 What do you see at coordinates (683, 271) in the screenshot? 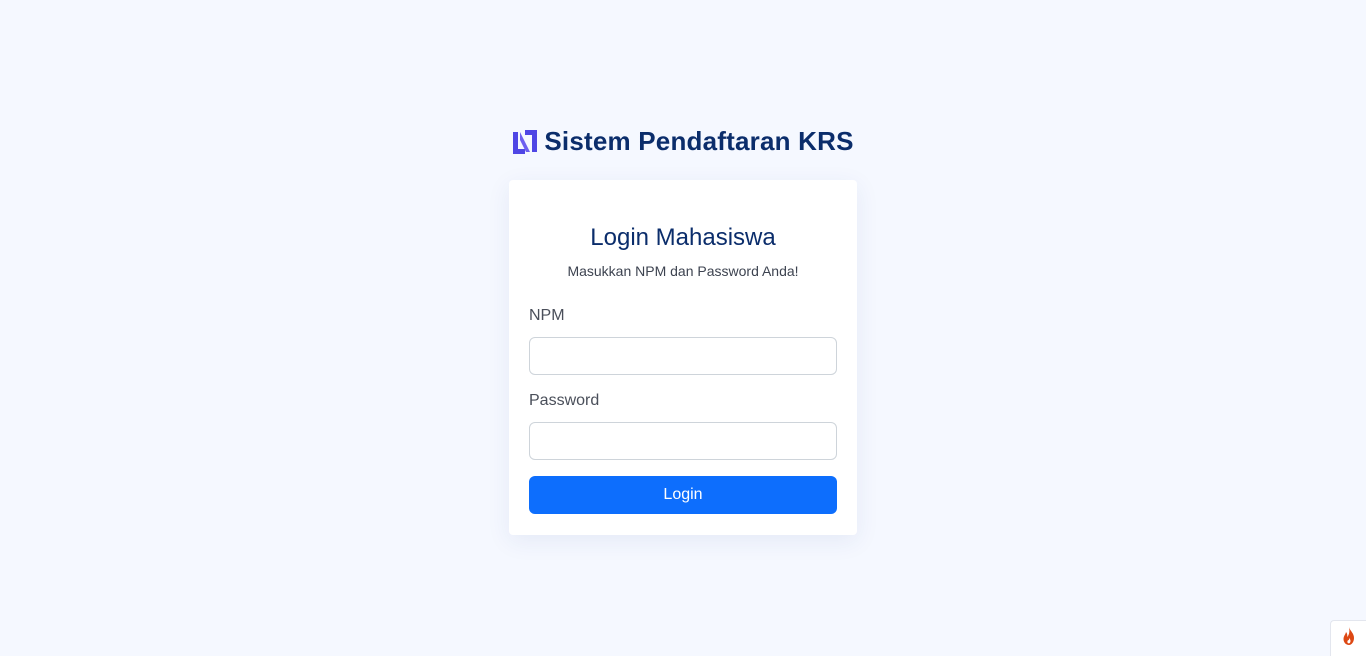
I see `login-subtitle: Masukkan NPM dan Password Anda!` at bounding box center [683, 271].